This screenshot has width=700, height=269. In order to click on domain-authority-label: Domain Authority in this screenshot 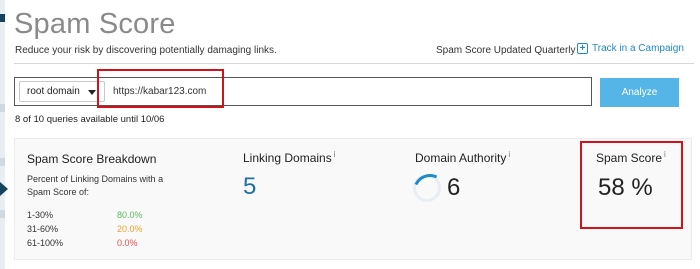, I will do `click(461, 158)`.